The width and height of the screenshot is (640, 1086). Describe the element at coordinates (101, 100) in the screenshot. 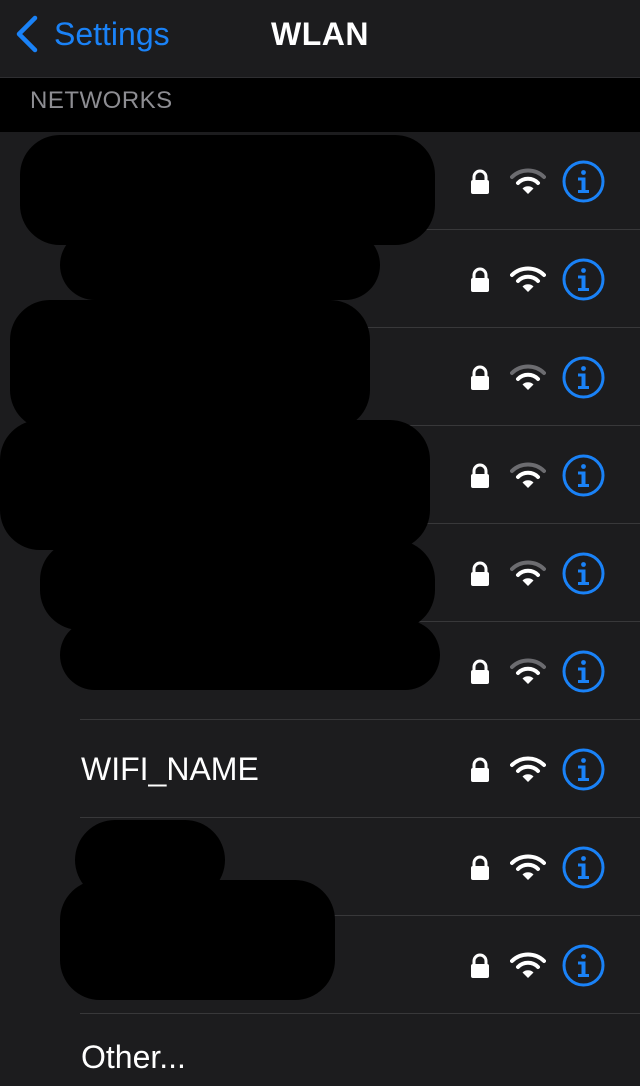

I see `section-label: NETWORKS` at that location.